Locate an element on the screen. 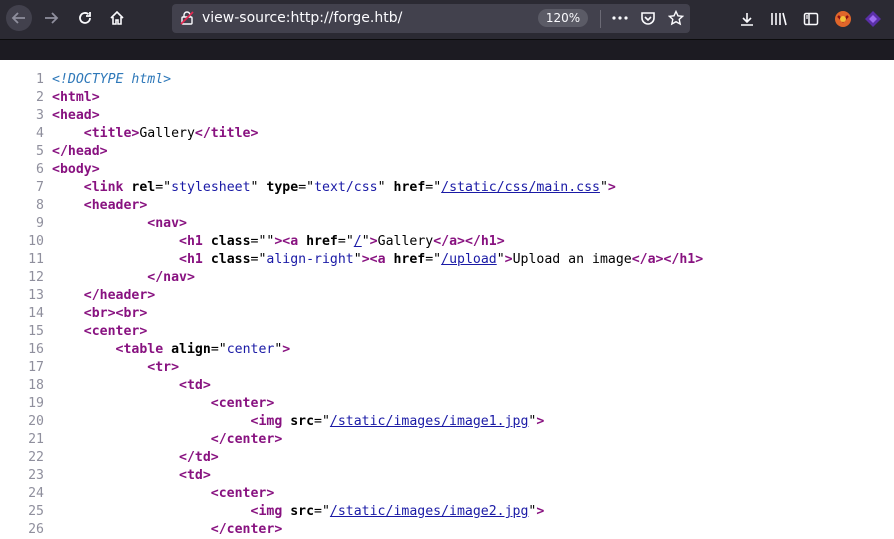  reload-button is located at coordinates (85, 18).